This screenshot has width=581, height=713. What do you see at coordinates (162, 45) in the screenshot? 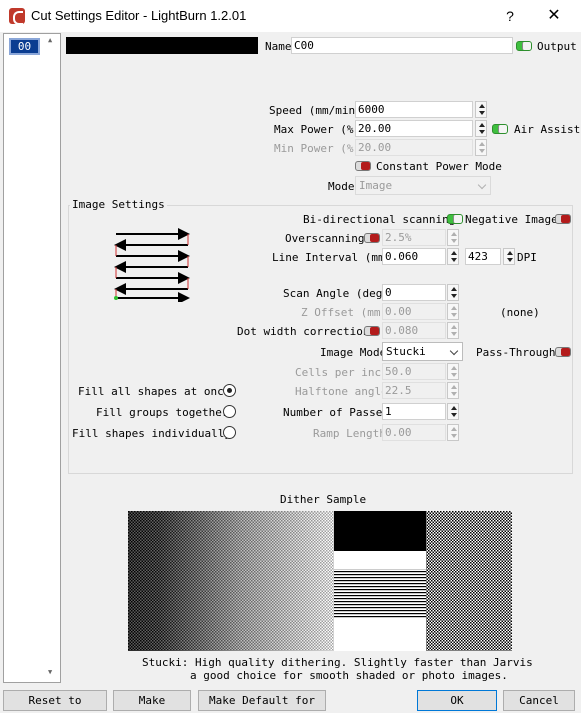
I see `layer-color-swatch` at bounding box center [162, 45].